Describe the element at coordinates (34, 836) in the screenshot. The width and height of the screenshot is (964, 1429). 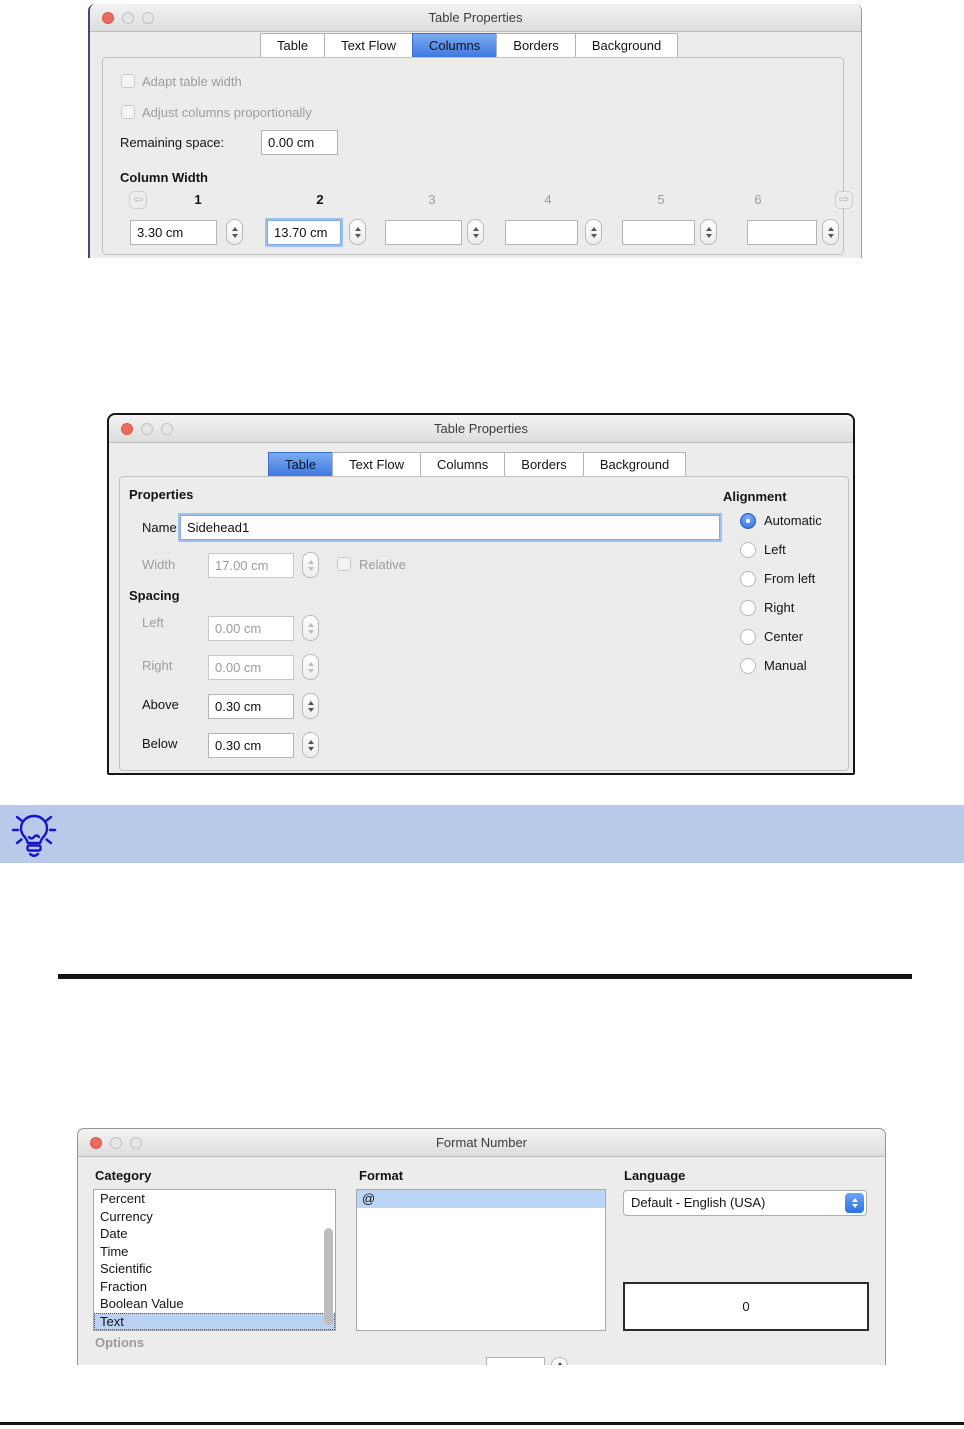
I see `lightbulb-icon` at that location.